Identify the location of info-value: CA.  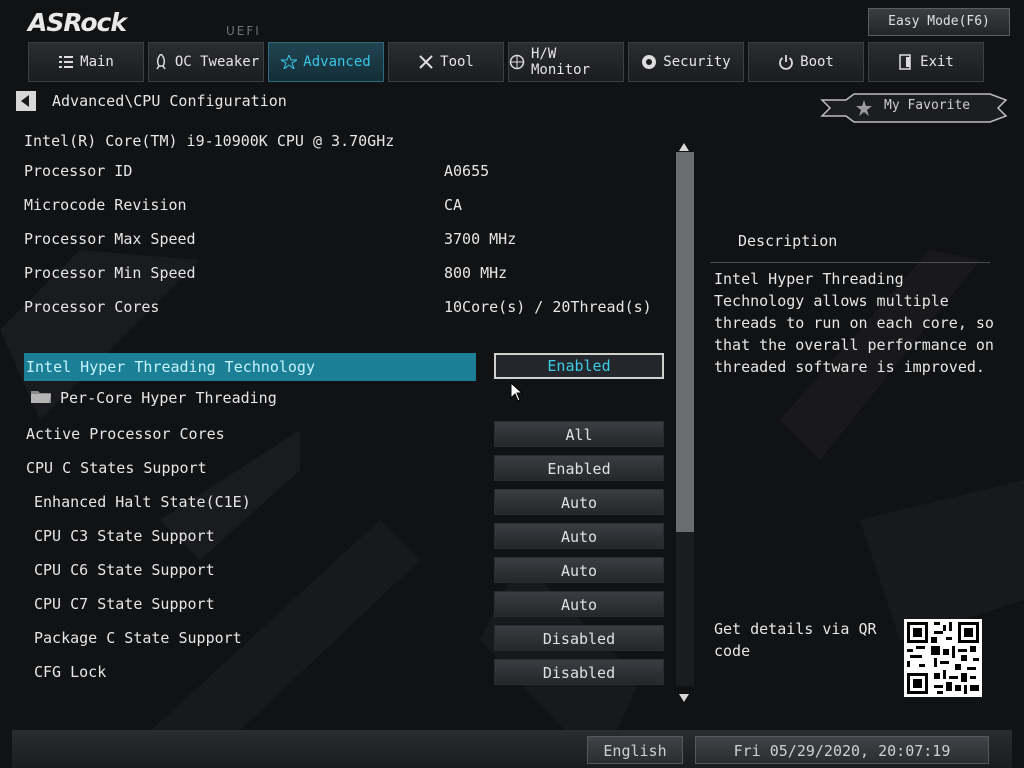
(453, 205).